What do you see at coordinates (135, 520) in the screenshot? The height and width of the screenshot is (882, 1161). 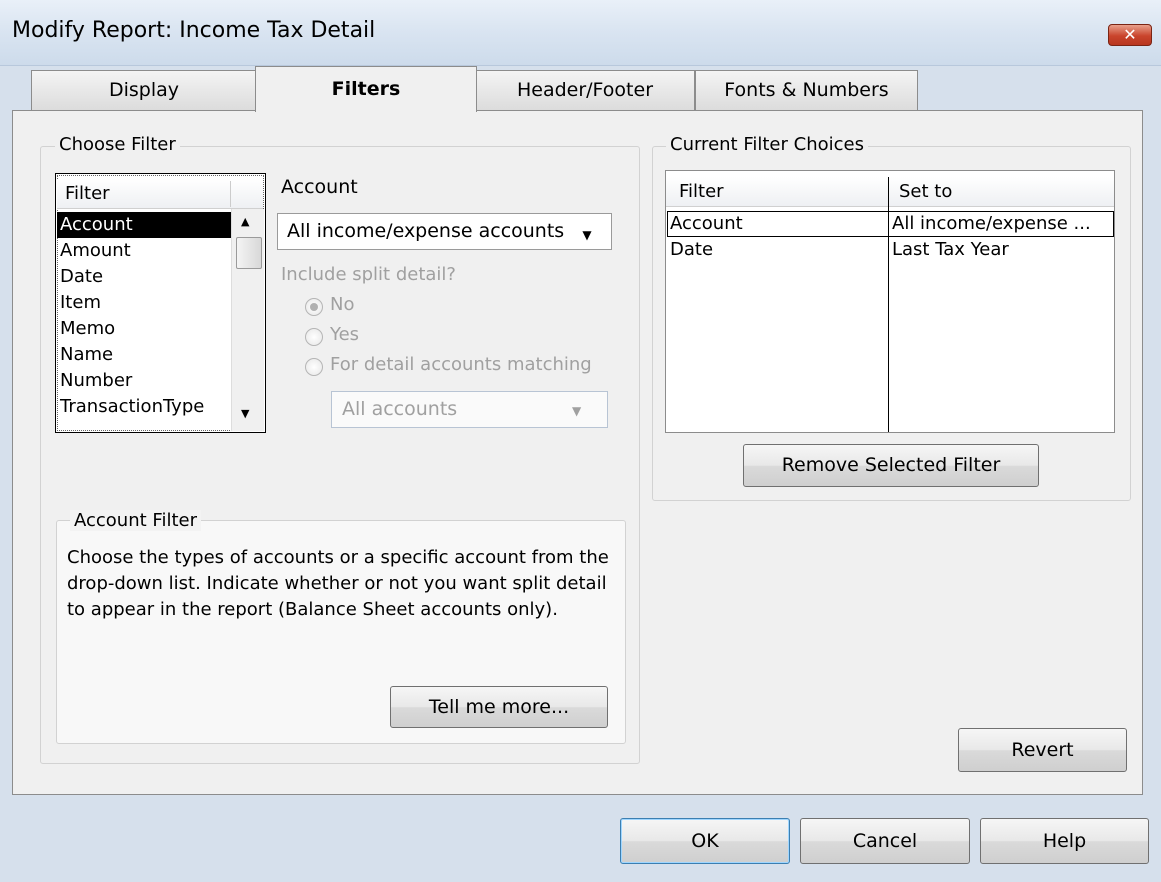 I see `account-filter-legend: Account Filter` at bounding box center [135, 520].